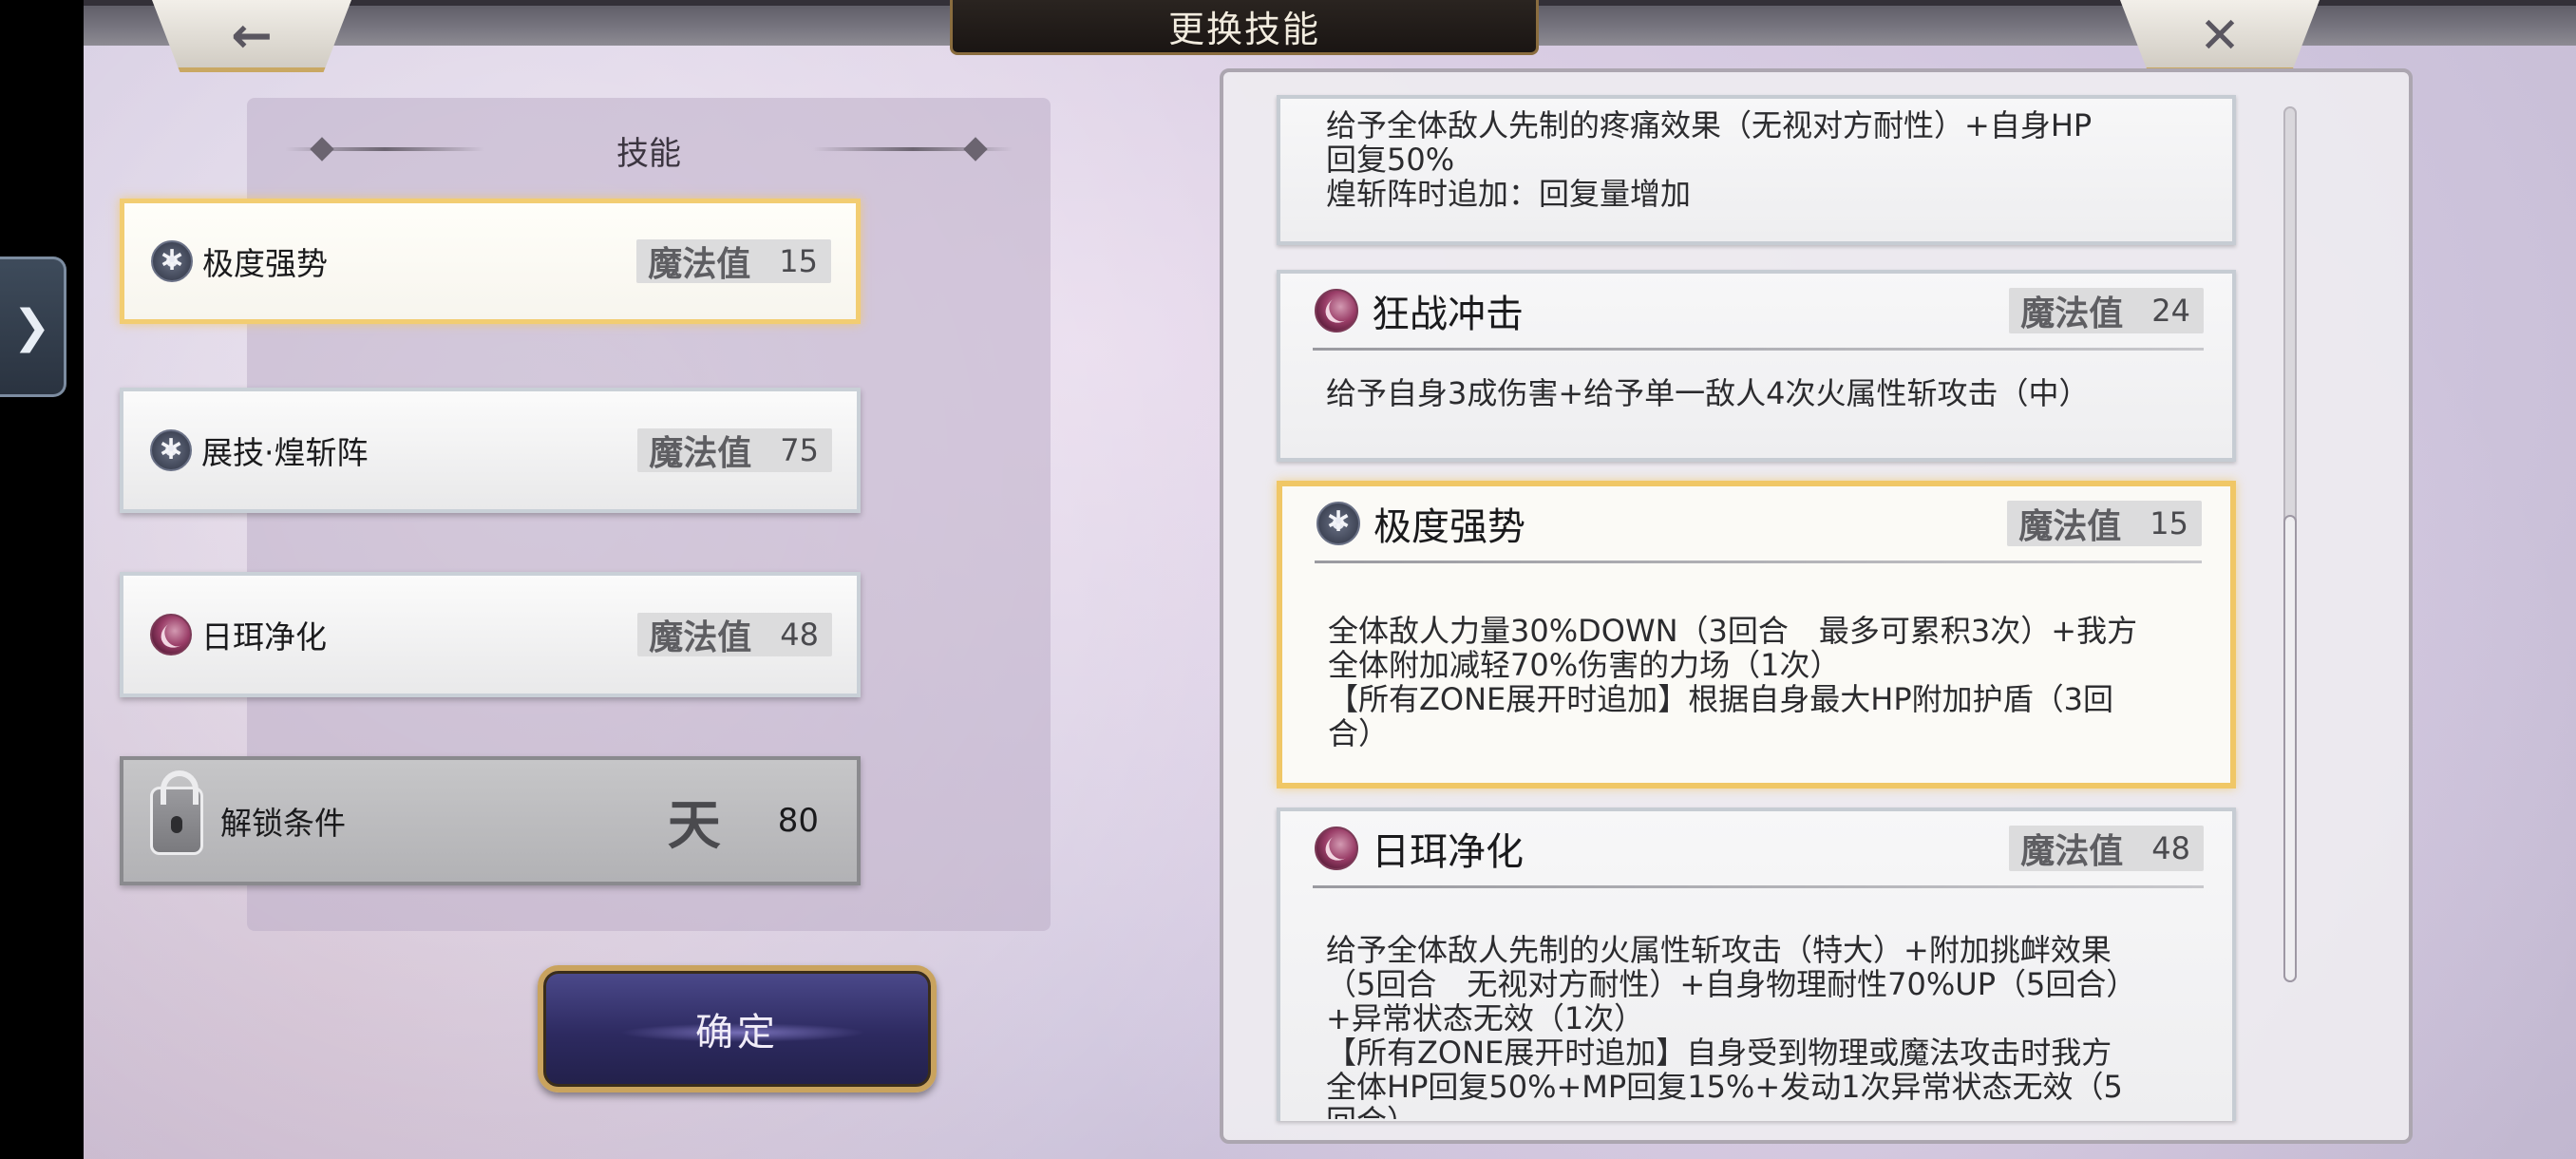  Describe the element at coordinates (2170, 311) in the screenshot. I see `mp-value: 24` at that location.